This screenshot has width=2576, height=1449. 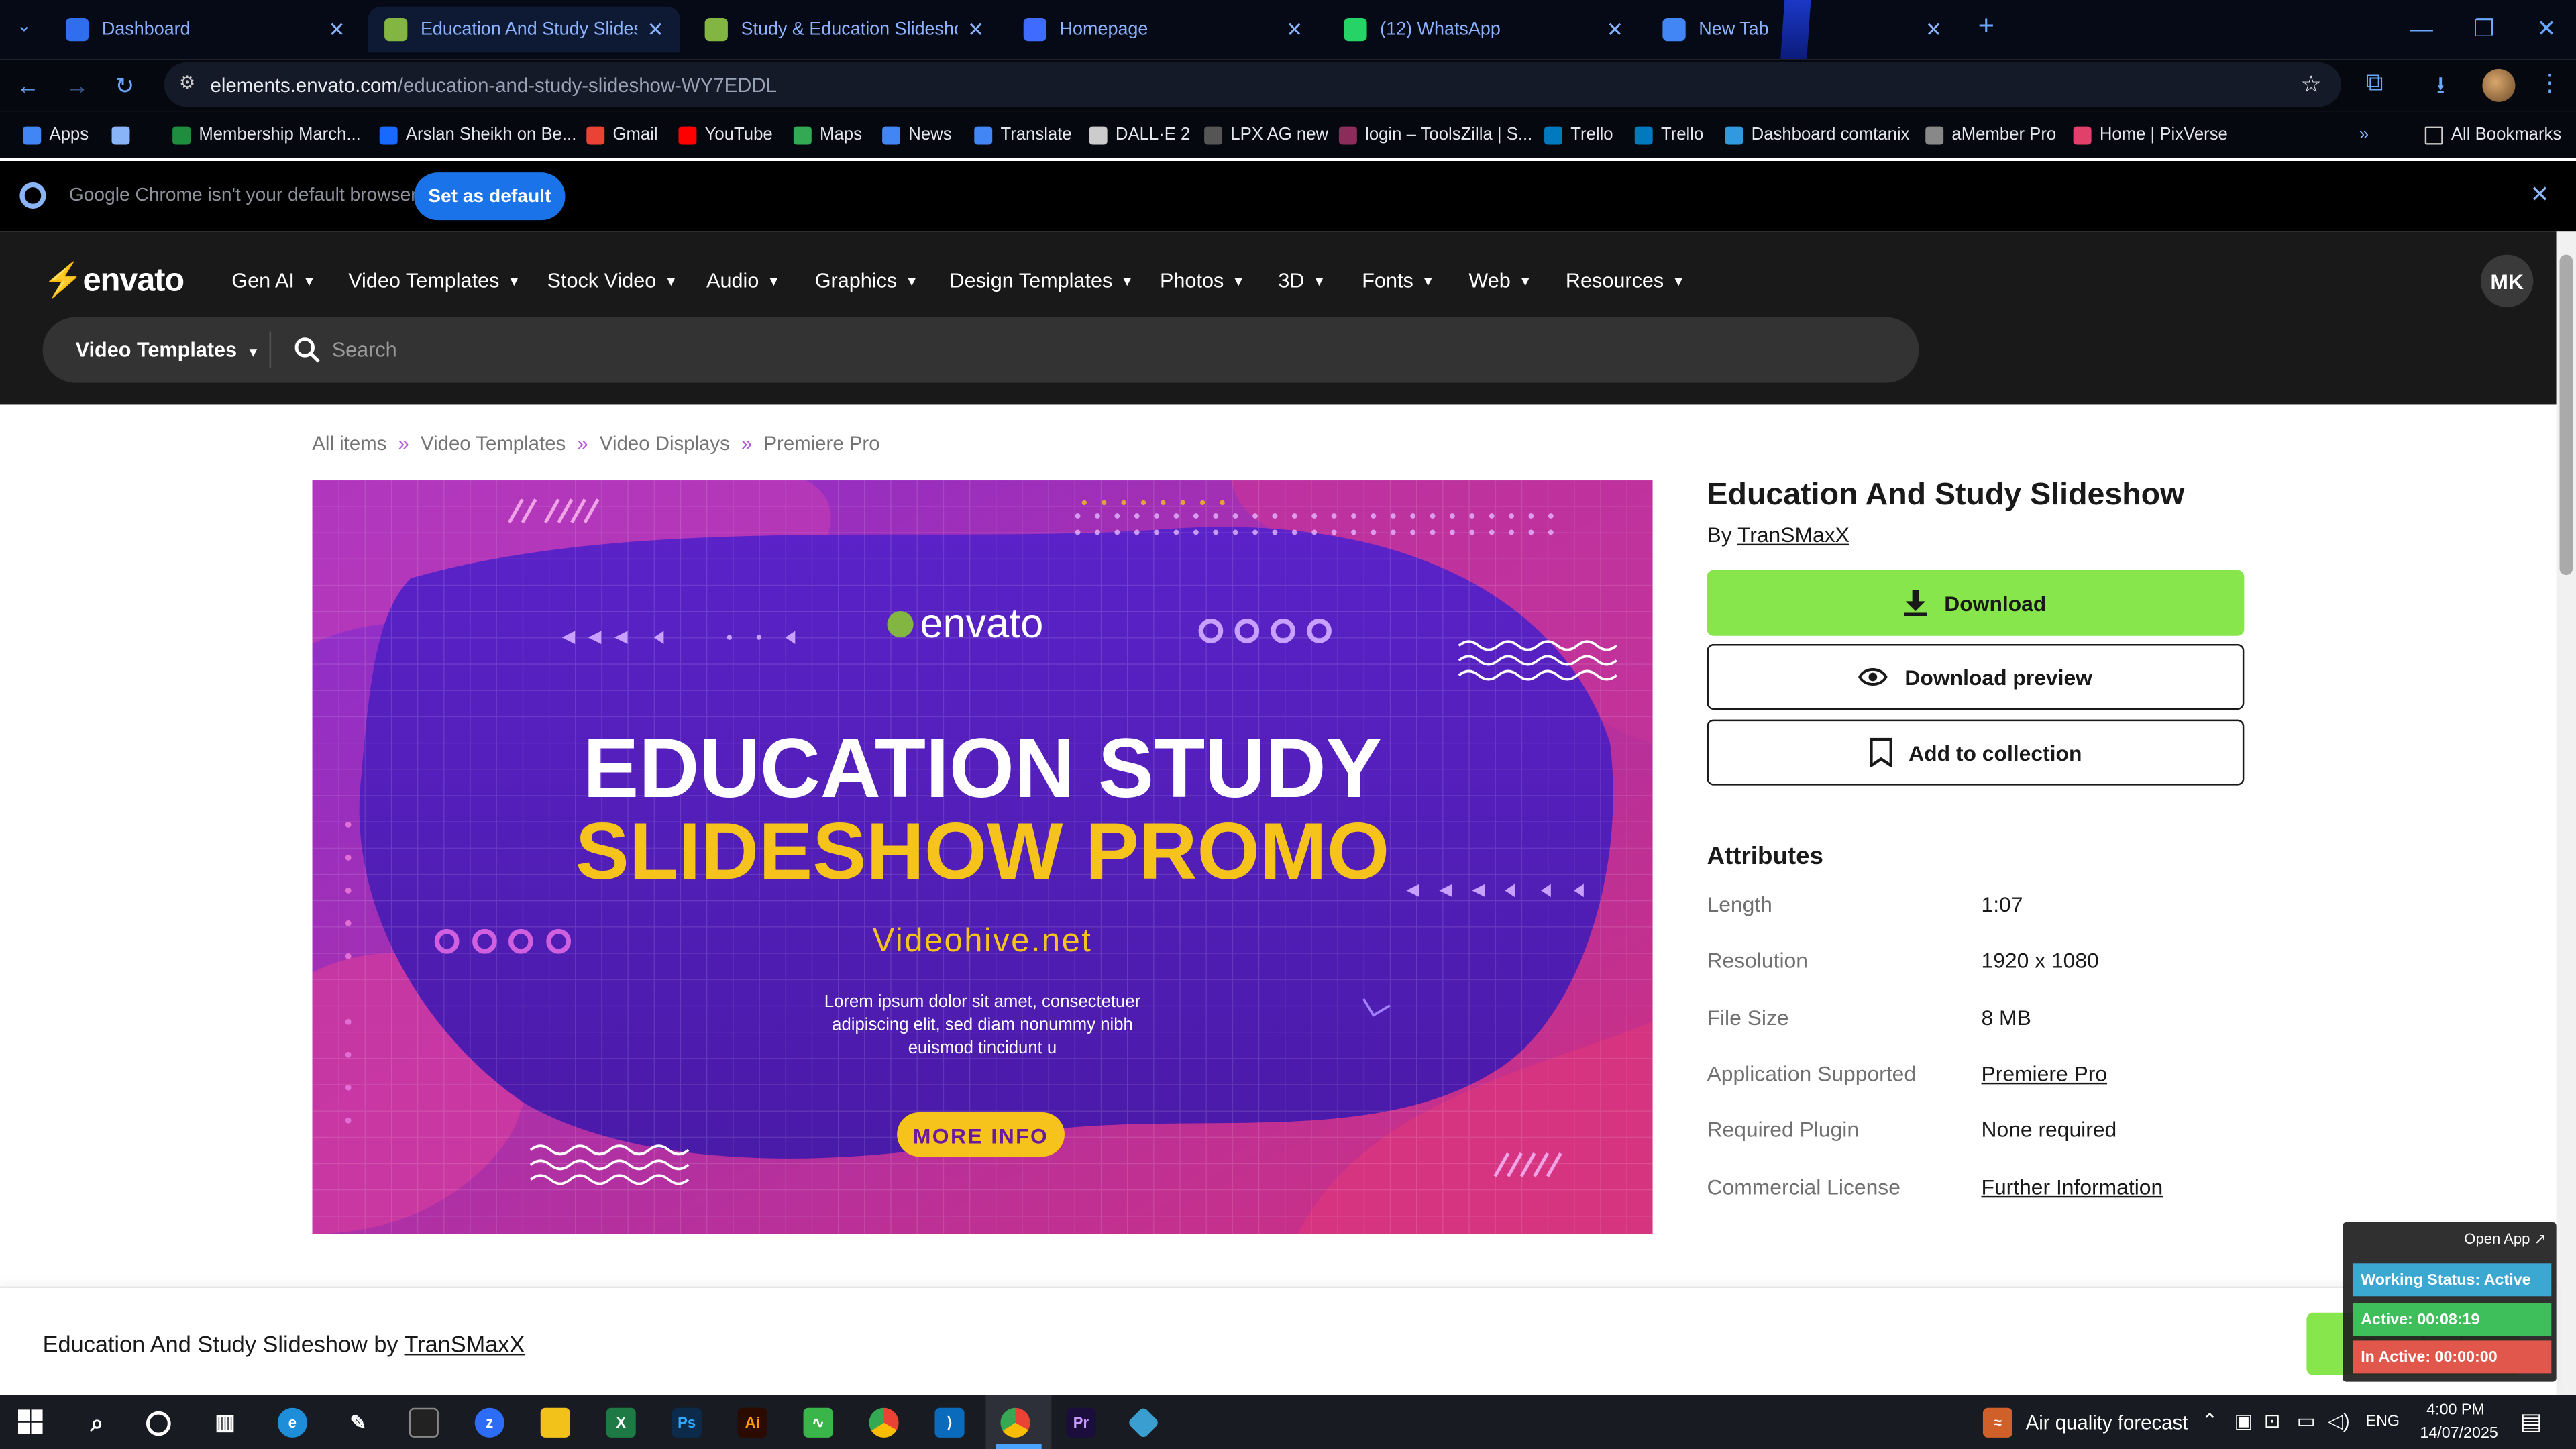 What do you see at coordinates (821, 443) in the screenshot?
I see `breadcrumb-link: Premiere Pro` at bounding box center [821, 443].